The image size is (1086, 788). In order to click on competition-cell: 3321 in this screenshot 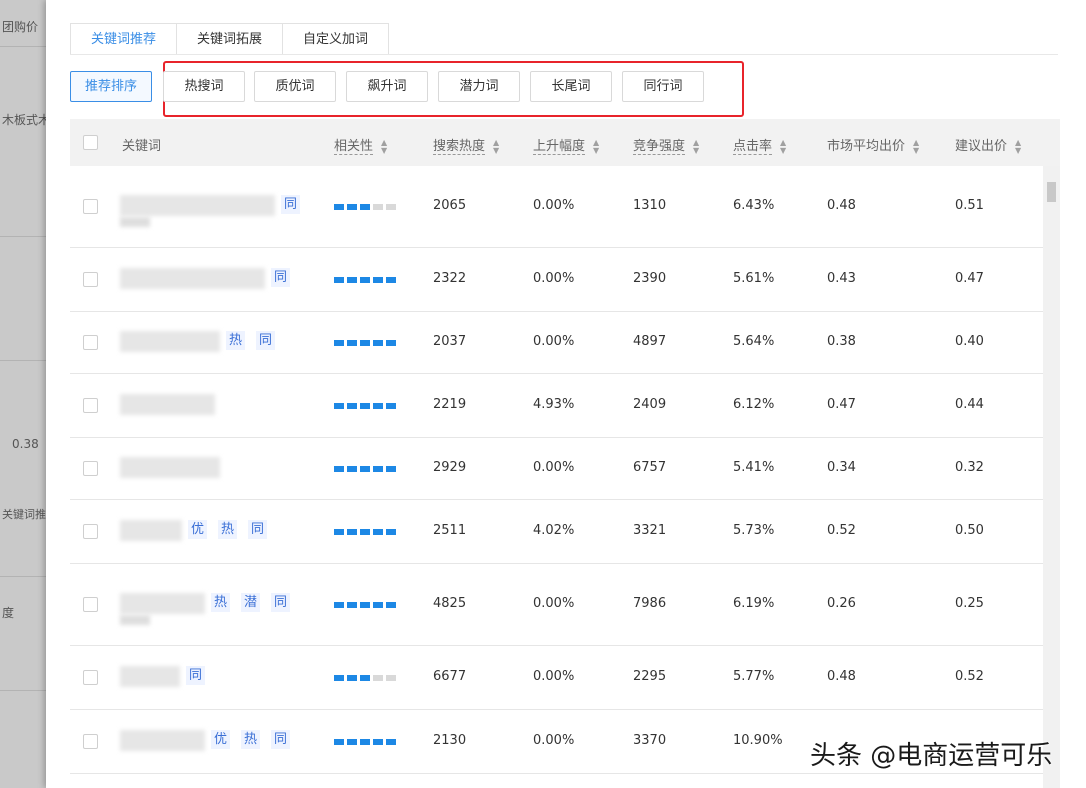, I will do `click(650, 530)`.